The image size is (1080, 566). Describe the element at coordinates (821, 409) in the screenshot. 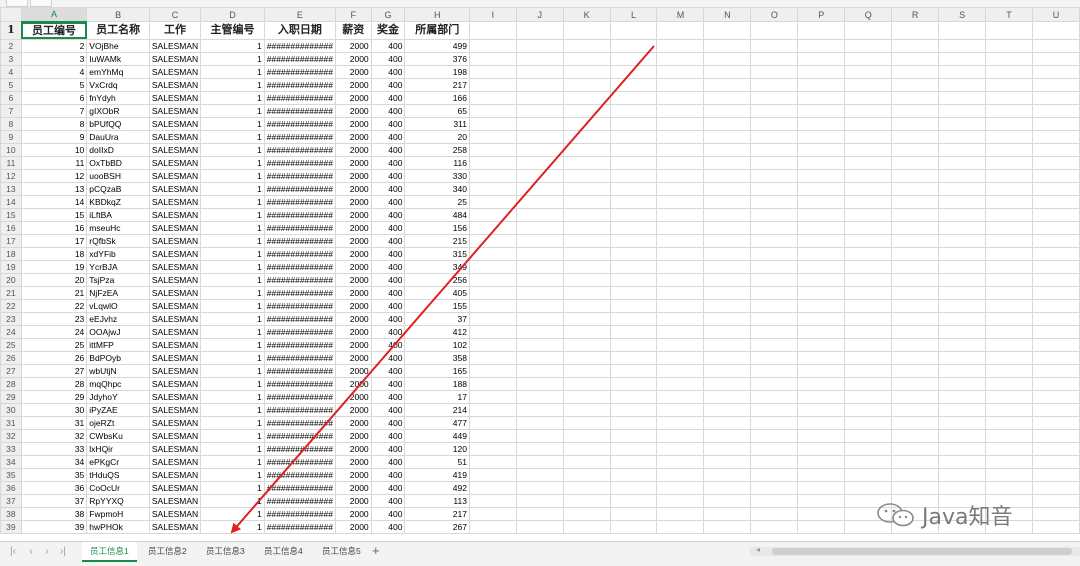

I see `cell-p30` at that location.